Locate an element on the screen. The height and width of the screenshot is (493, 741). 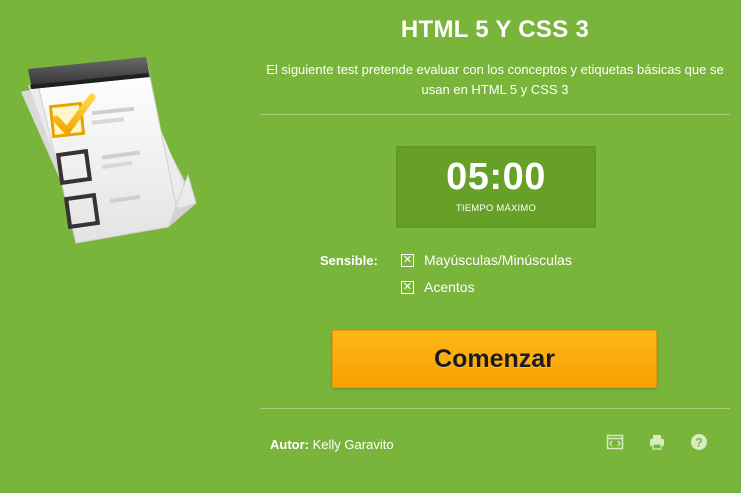
author-label: Autor: is located at coordinates (289, 444).